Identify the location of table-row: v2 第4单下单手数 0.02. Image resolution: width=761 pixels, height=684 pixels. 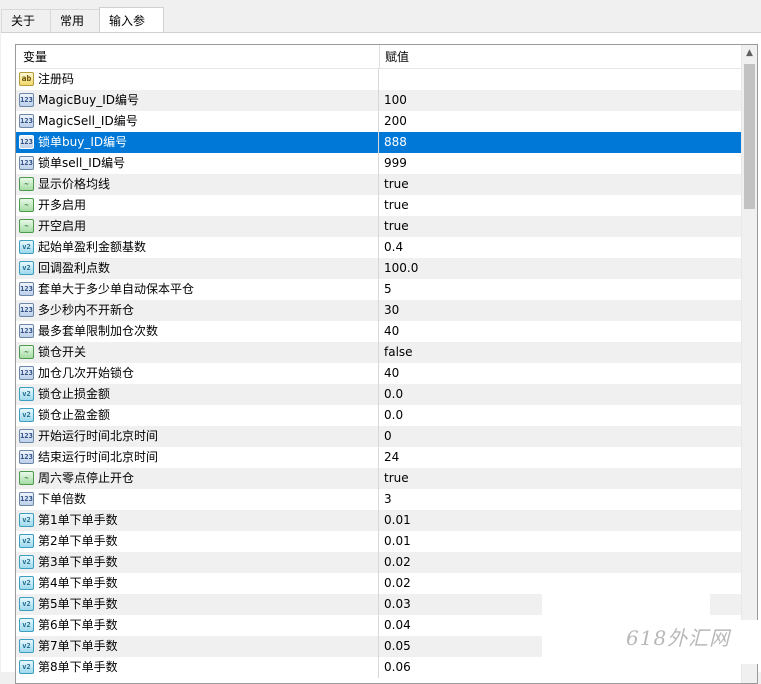
(379, 583).